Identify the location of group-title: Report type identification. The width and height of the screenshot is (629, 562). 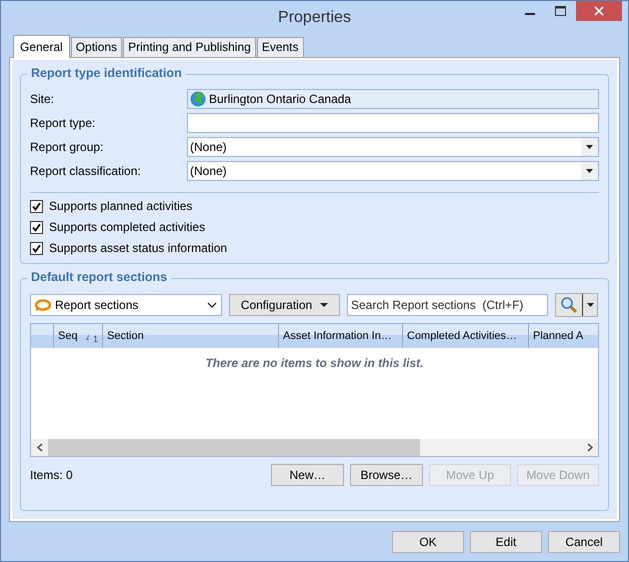
(106, 73).